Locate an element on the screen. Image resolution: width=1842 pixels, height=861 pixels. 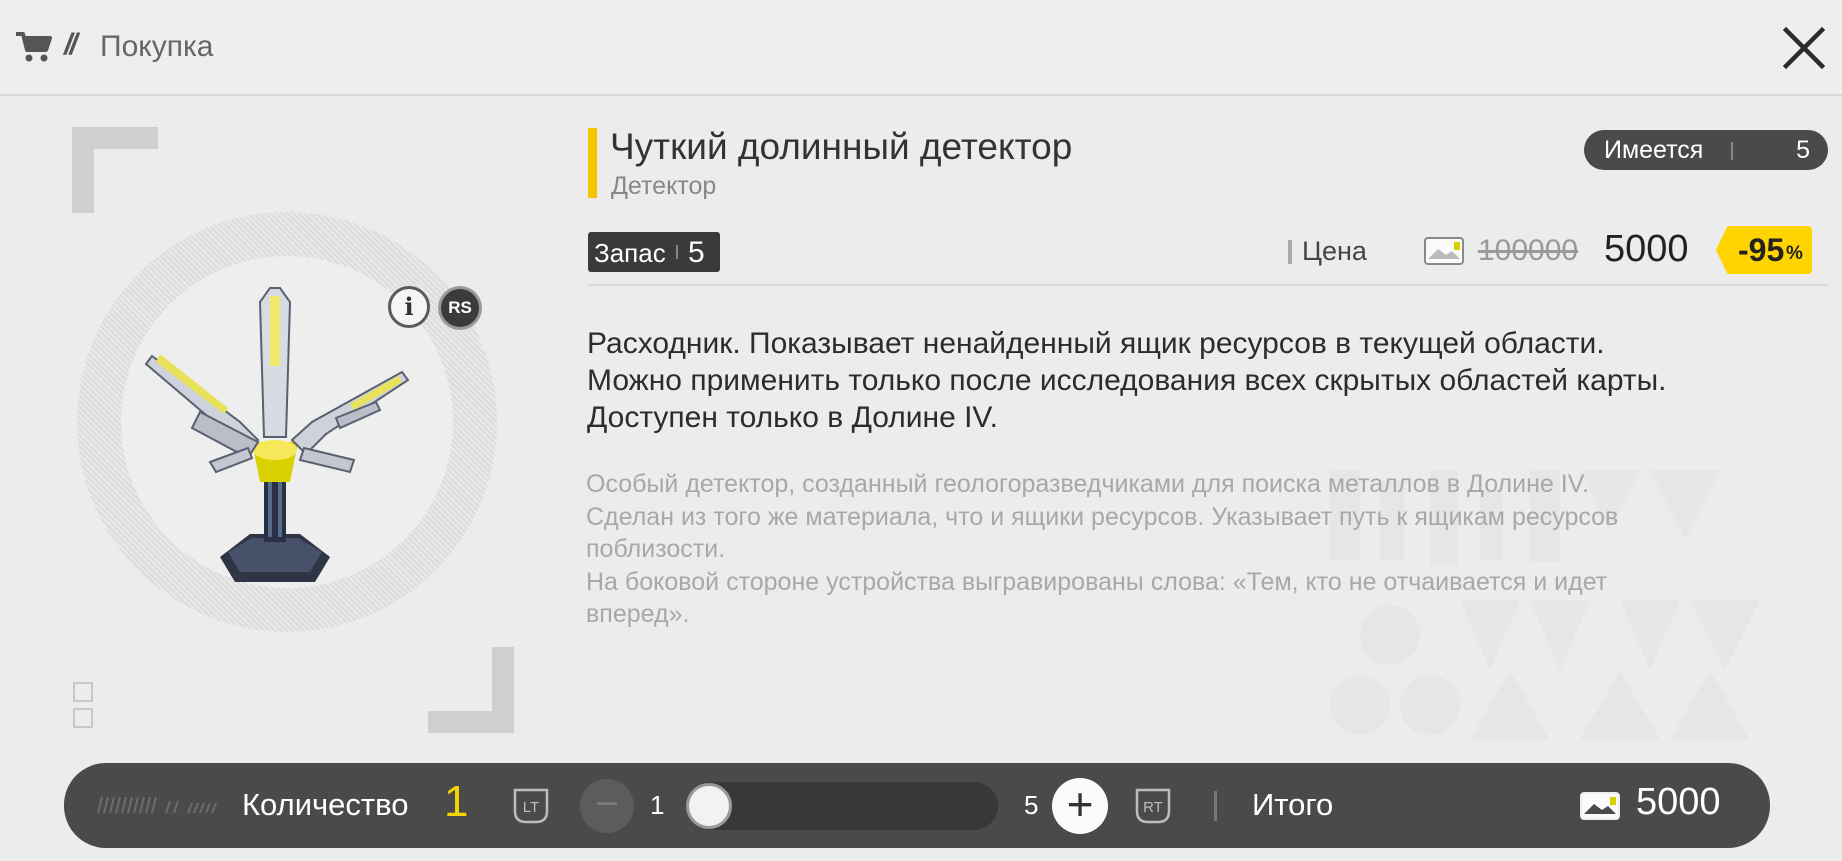
quantity-slider-thumb is located at coordinates (709, 806).